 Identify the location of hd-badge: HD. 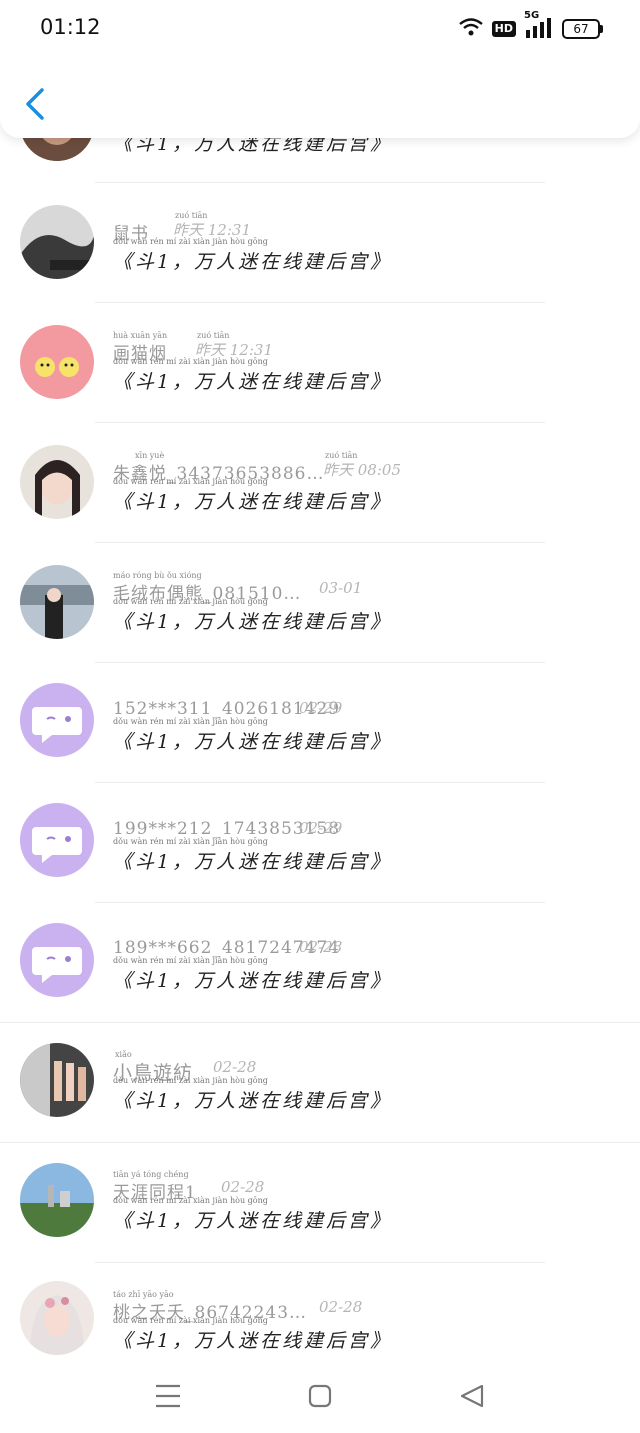
(503, 29).